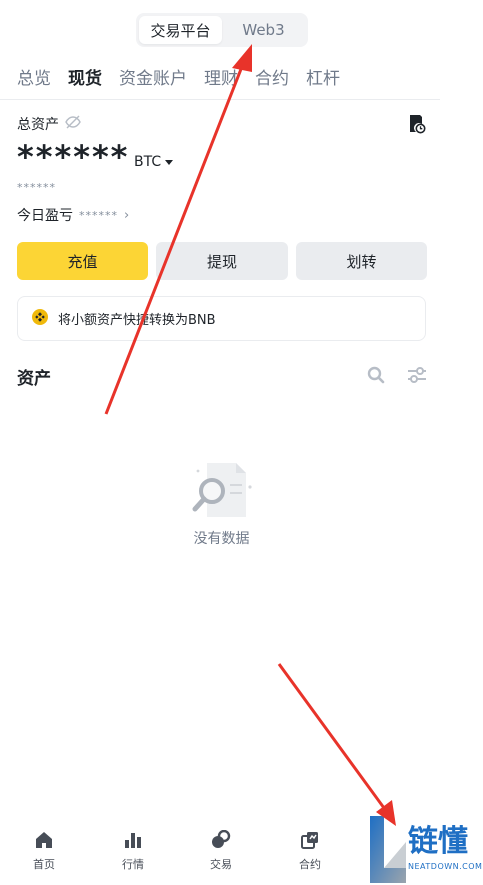  Describe the element at coordinates (417, 126) in the screenshot. I see `history-icon` at that location.